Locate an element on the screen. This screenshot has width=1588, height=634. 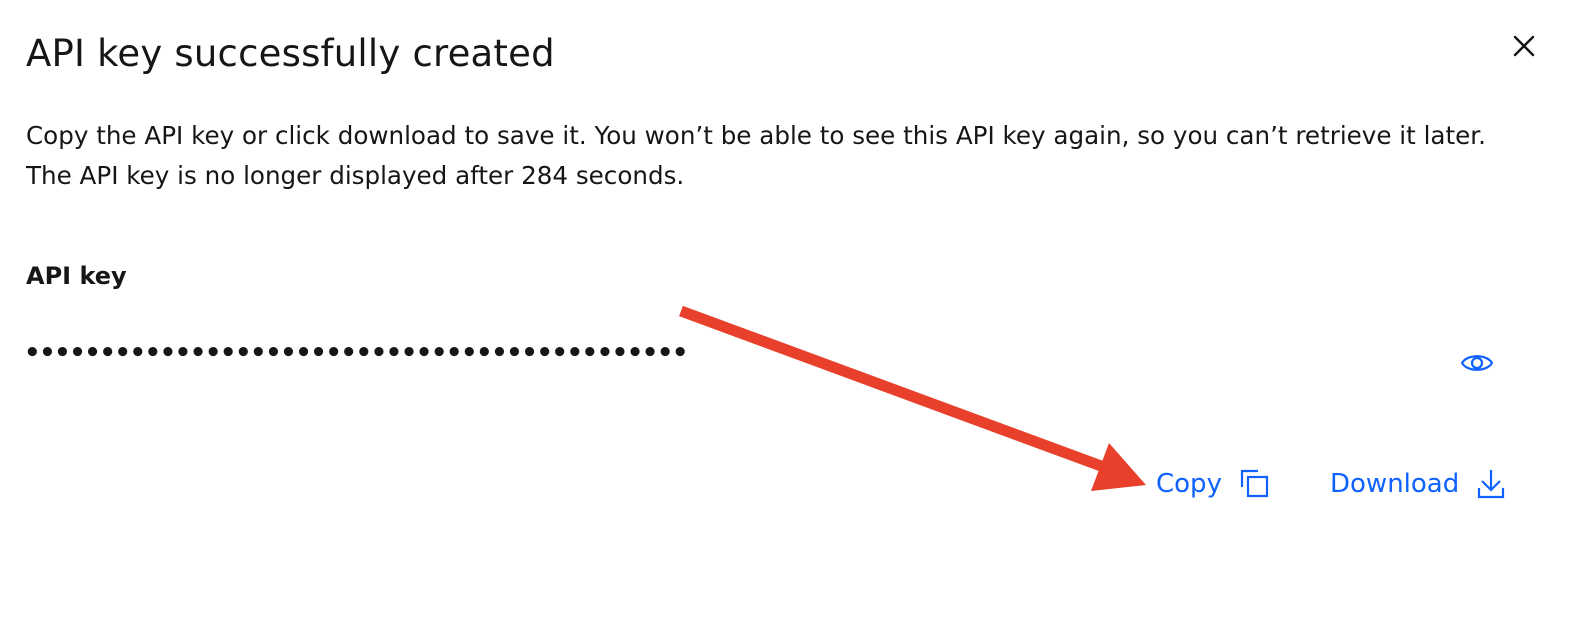
download-label: Download is located at coordinates (1395, 484).